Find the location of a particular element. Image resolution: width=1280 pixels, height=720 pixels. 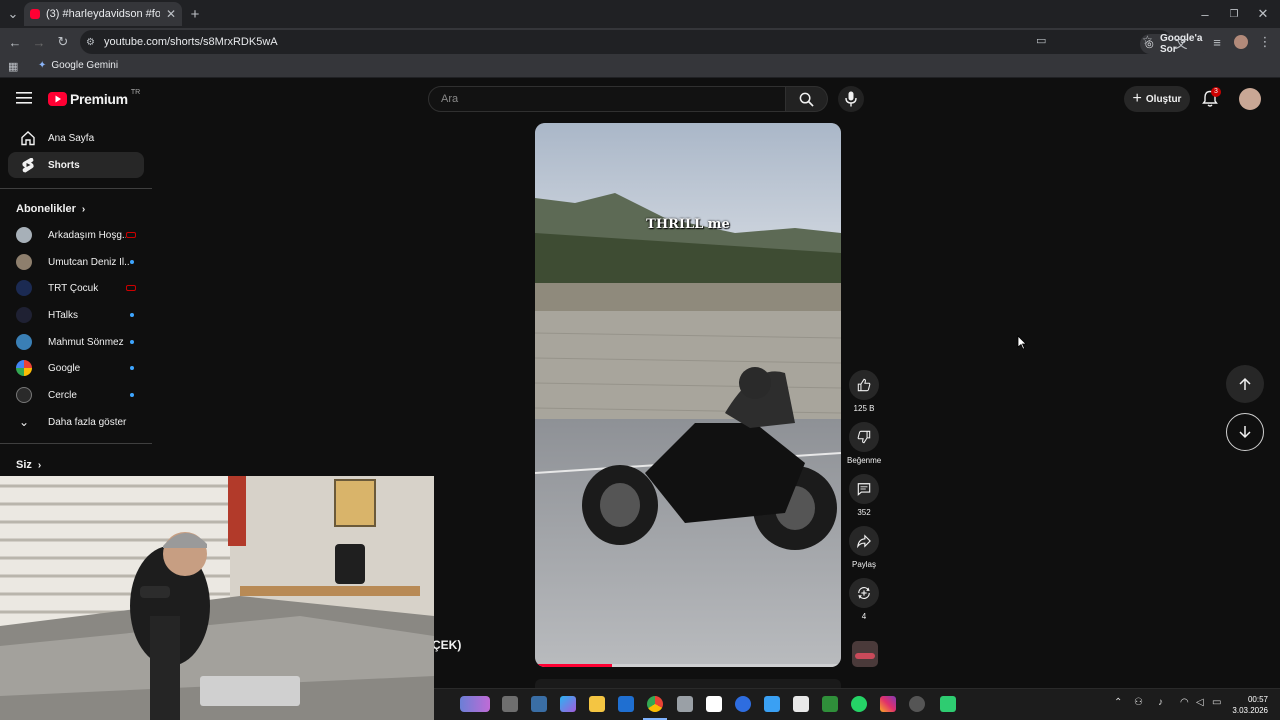

calculator-icon is located at coordinates (539, 704).